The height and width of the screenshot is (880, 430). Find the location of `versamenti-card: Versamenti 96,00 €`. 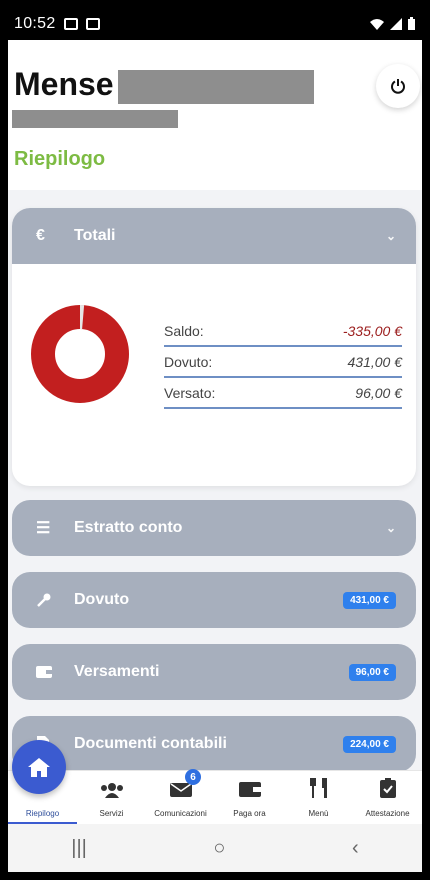

versamenti-card: Versamenti 96,00 € is located at coordinates (214, 672).